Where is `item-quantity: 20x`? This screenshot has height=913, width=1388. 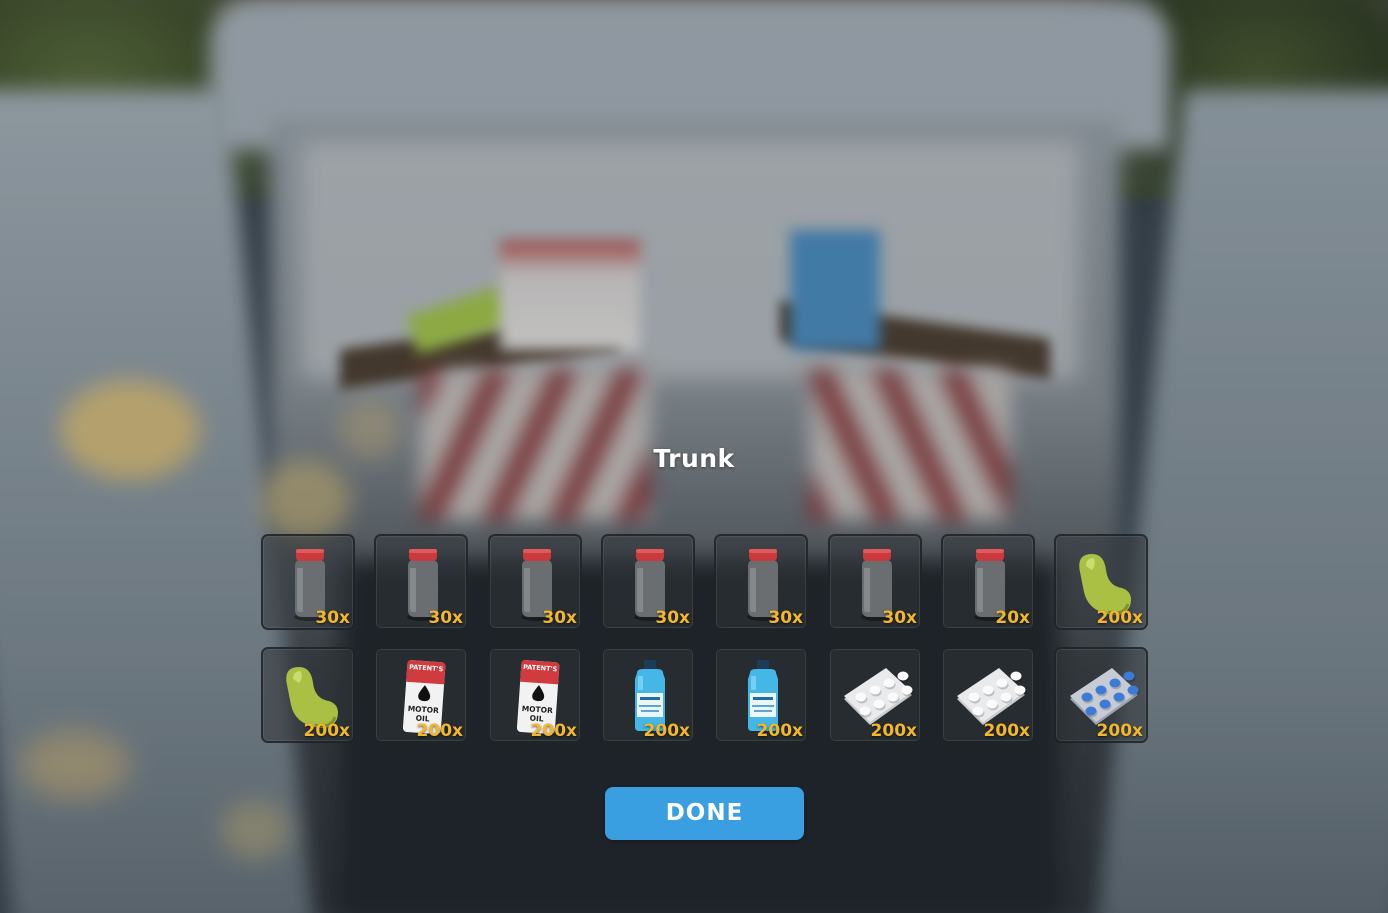
item-quantity: 20x is located at coordinates (1012, 618).